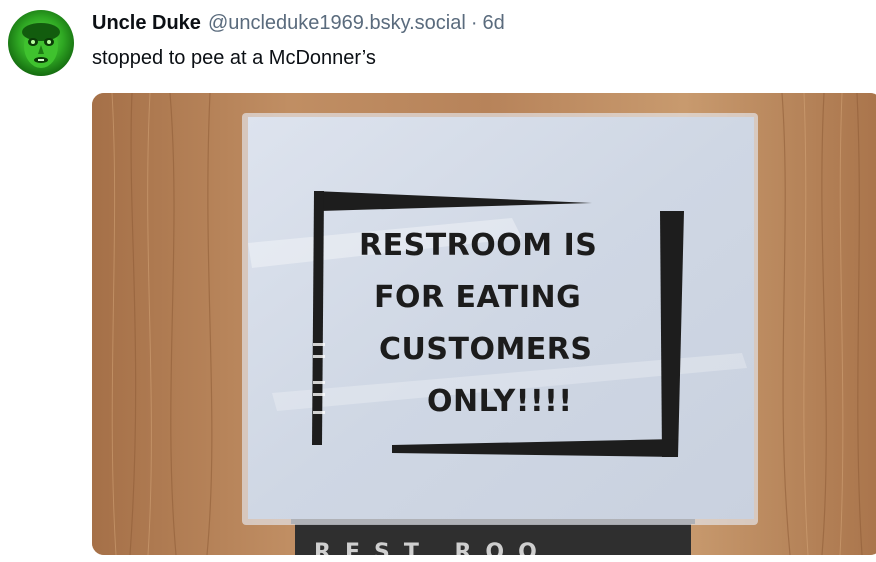  Describe the element at coordinates (234, 58) in the screenshot. I see `post-text: stopped to pee at a McDonner’s` at that location.